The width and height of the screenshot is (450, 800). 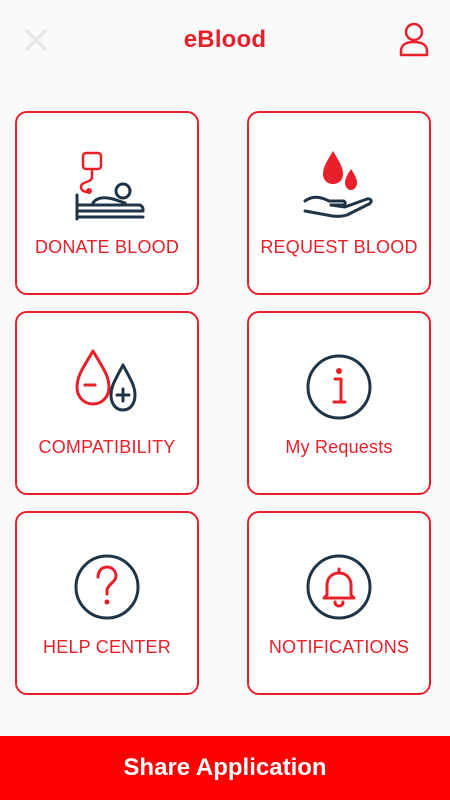 I want to click on top-bar: eBlood, so click(x=225, y=41).